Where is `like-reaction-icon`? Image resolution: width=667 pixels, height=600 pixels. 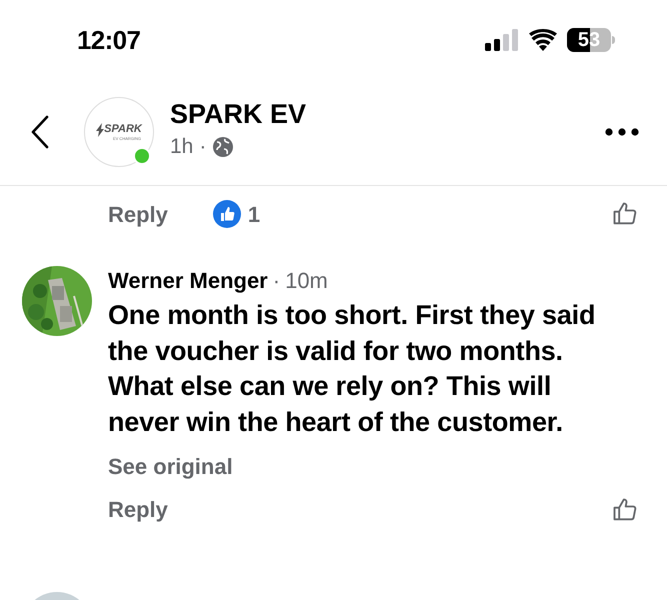 like-reaction-icon is located at coordinates (226, 214).